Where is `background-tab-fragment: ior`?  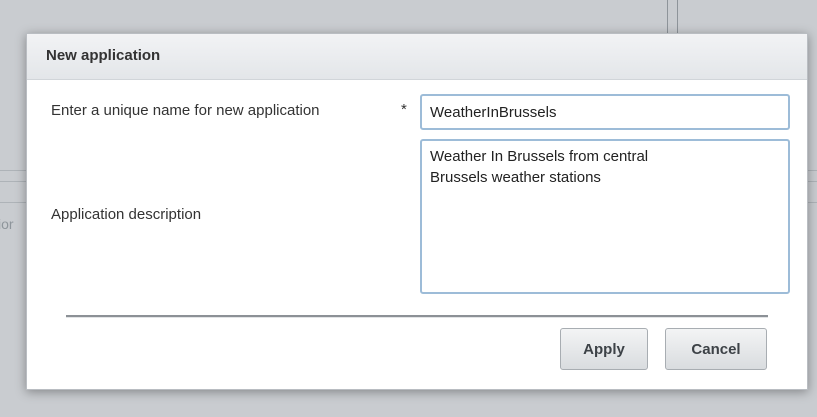 background-tab-fragment: ior is located at coordinates (7, 224).